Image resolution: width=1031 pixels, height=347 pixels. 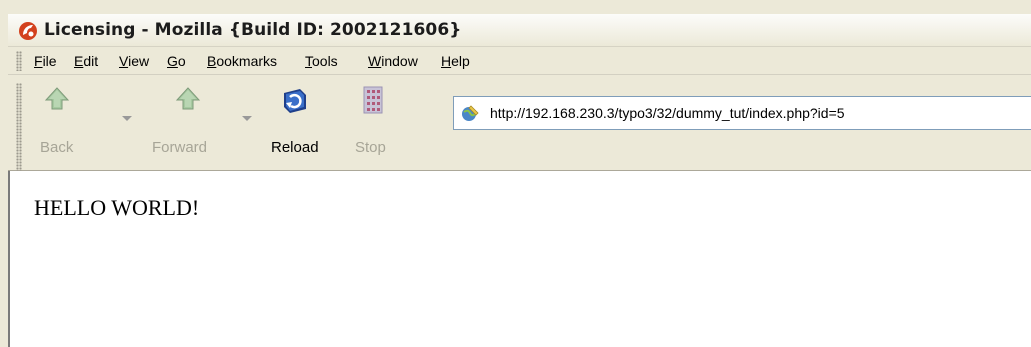 I want to click on page-proxy-icon, so click(x=470, y=113).